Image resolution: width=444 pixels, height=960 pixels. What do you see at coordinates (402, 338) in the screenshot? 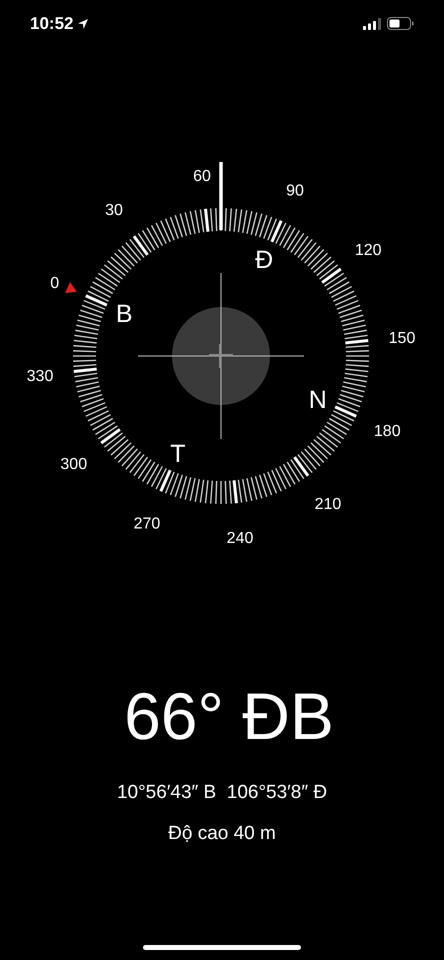
I see `degree-label: 150` at bounding box center [402, 338].